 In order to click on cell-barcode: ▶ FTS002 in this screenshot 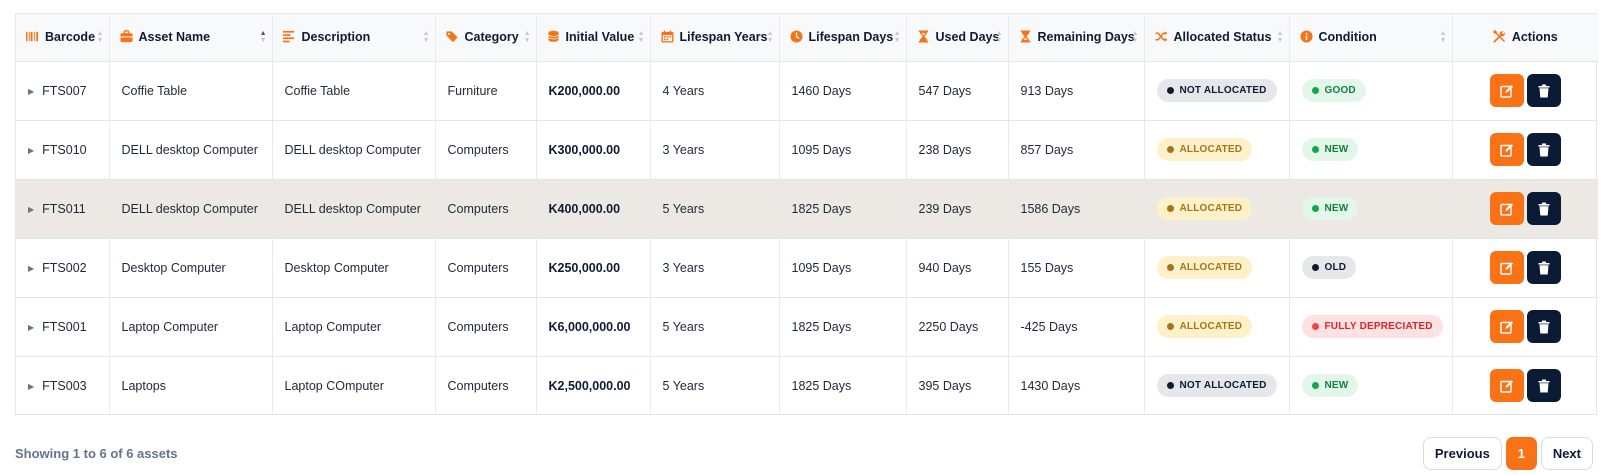, I will do `click(63, 268)`.